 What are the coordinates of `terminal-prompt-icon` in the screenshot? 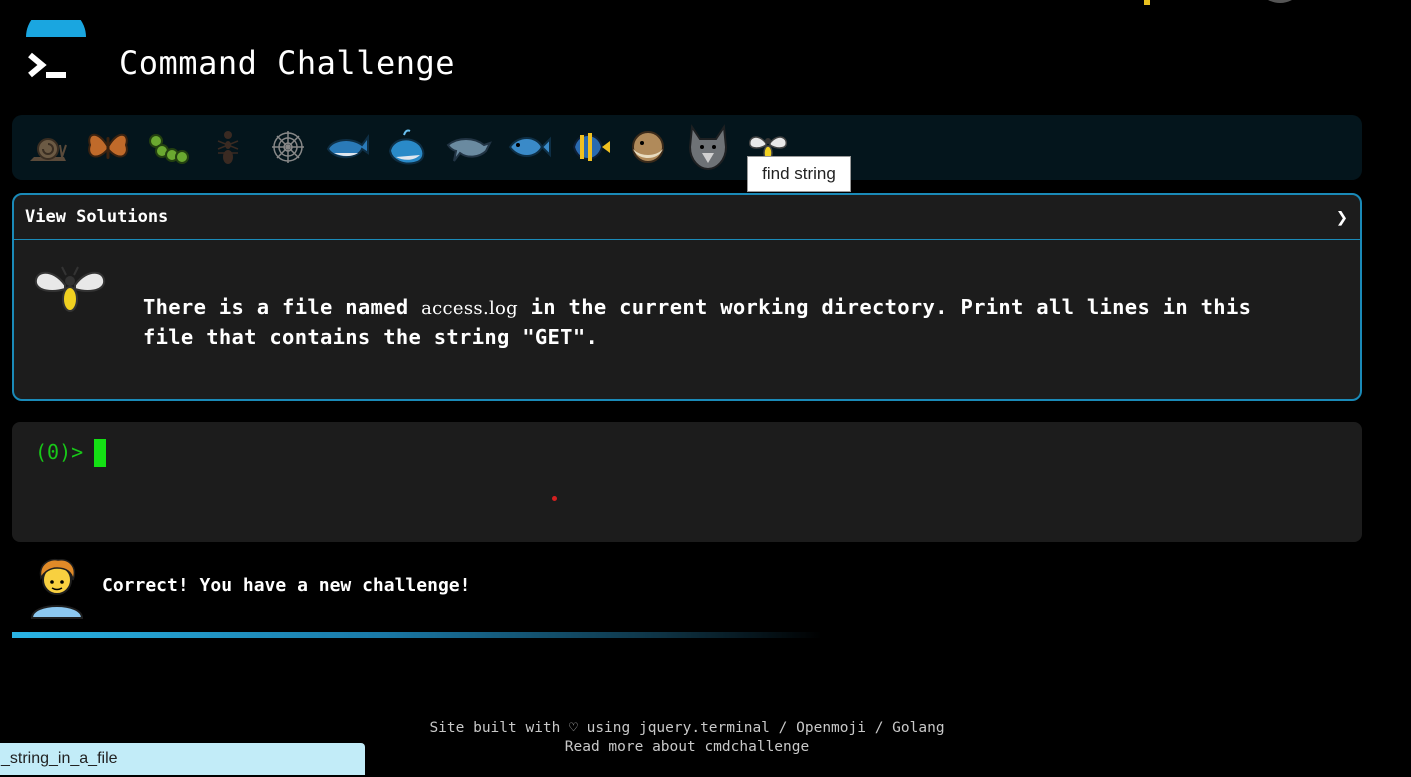 It's located at (55, 53).